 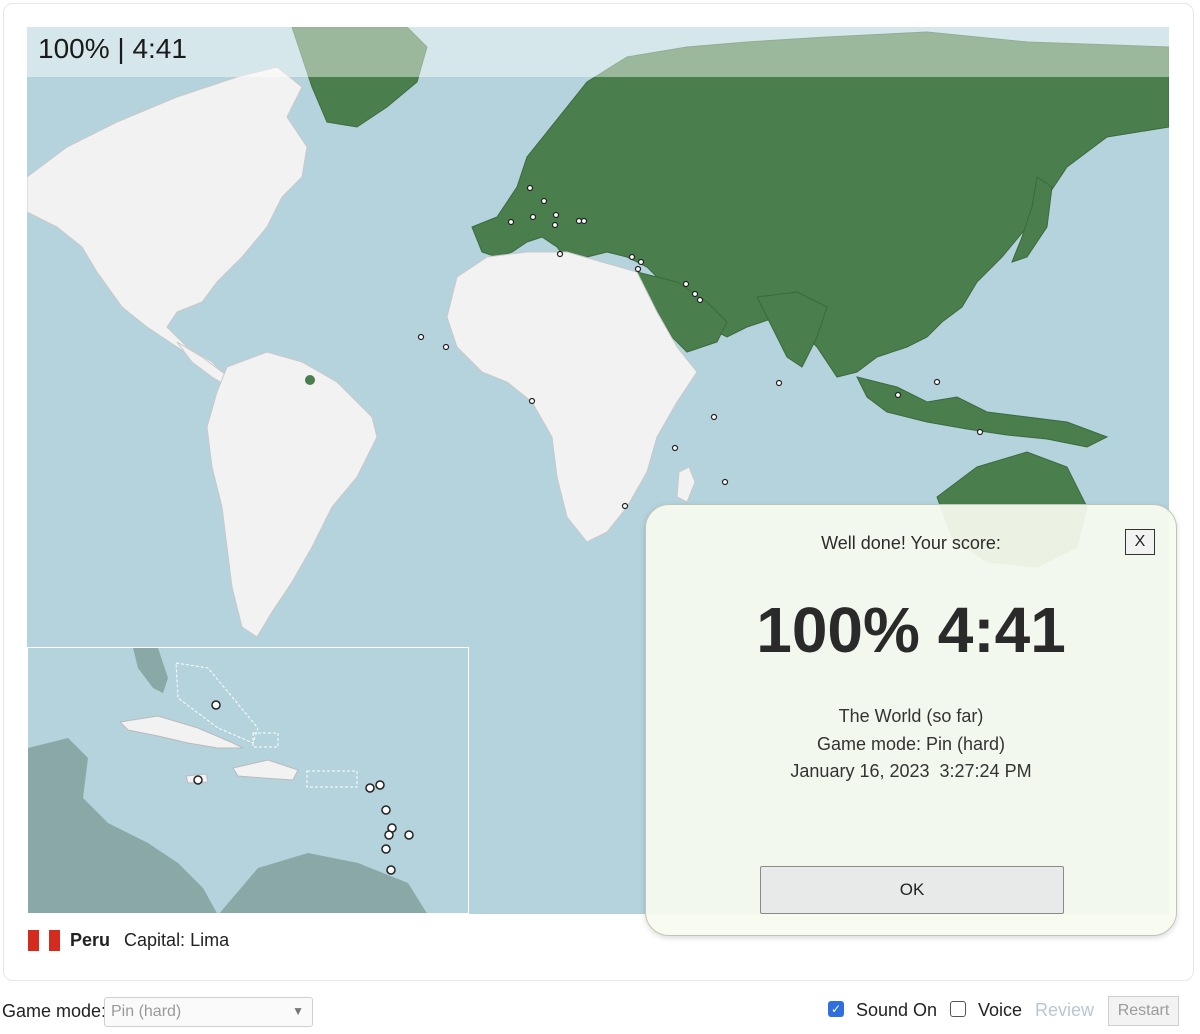 What do you see at coordinates (911, 543) in the screenshot?
I see `dialog-heading: Well done! Your score:` at bounding box center [911, 543].